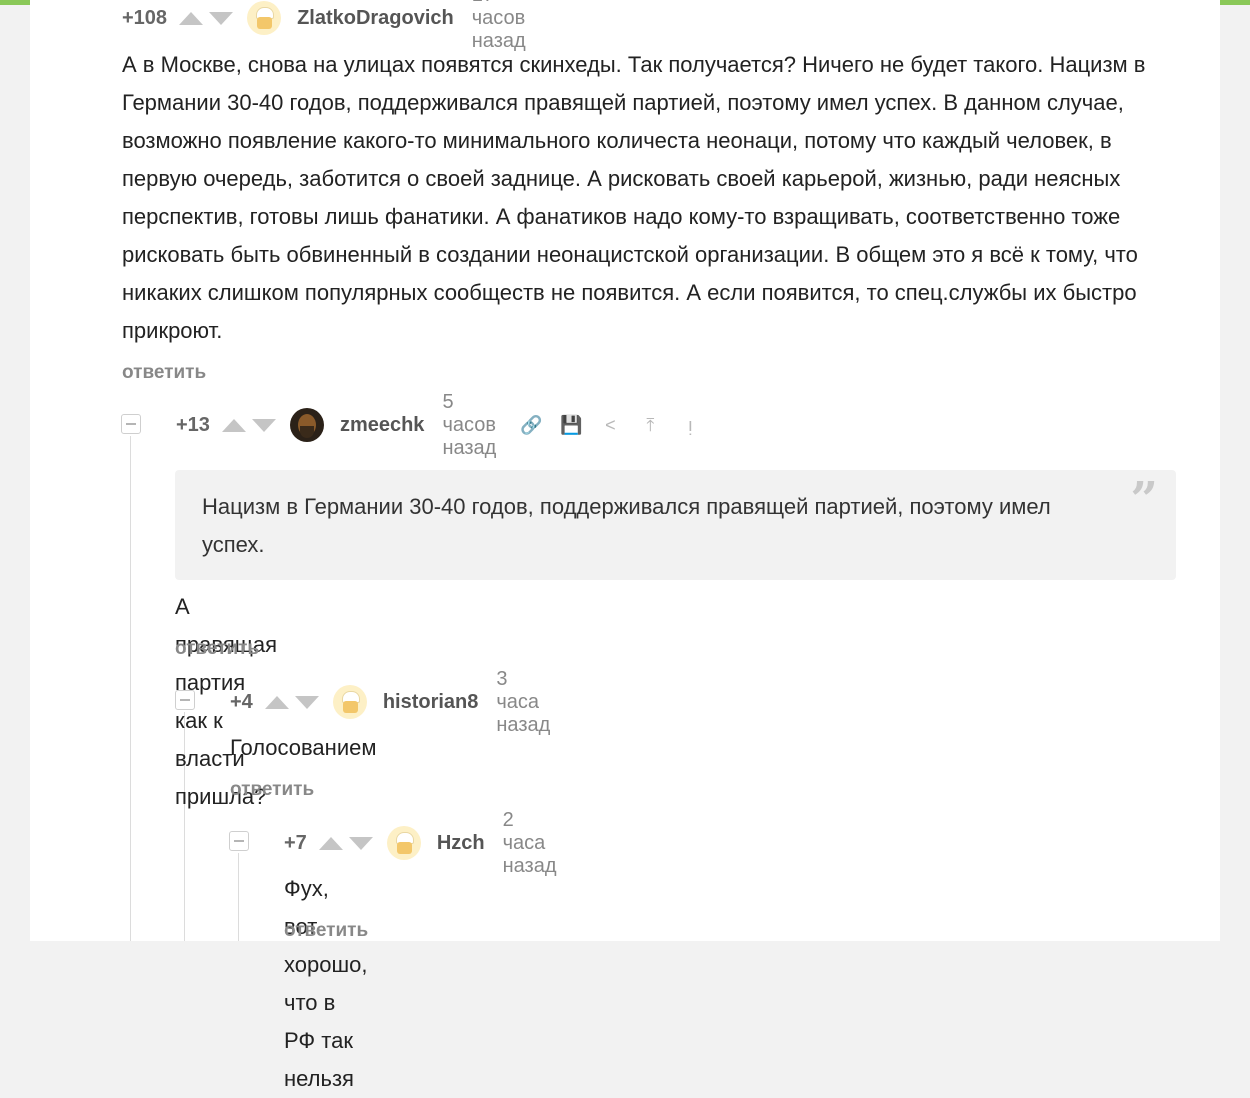  Describe the element at coordinates (431, 702) in the screenshot. I see `comment-author: historian8` at that location.